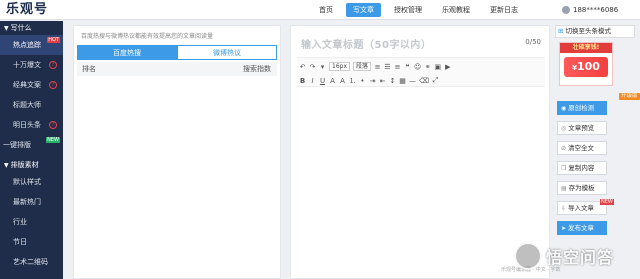  Describe the element at coordinates (31, 125) in the screenshot. I see `sidebar-item-tomorrow-headlines: 明日头条 ?` at that location.